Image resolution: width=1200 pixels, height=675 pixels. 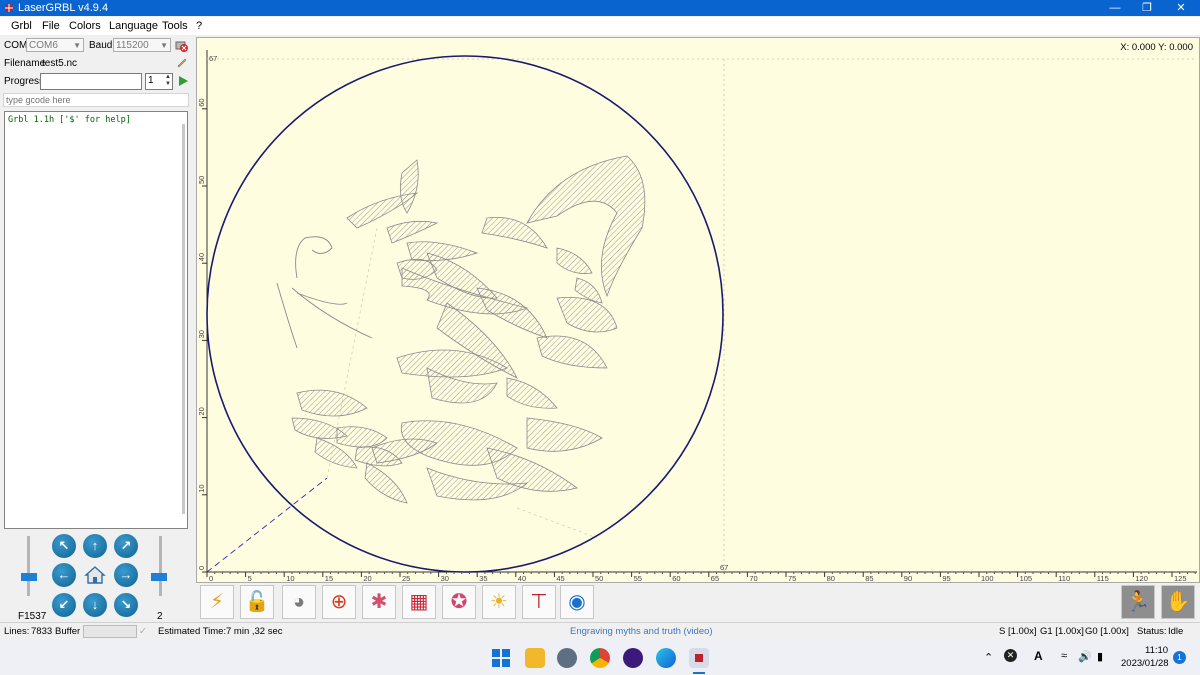 What do you see at coordinates (175, 26) in the screenshot?
I see `menu-tools: Tools` at bounding box center [175, 26].